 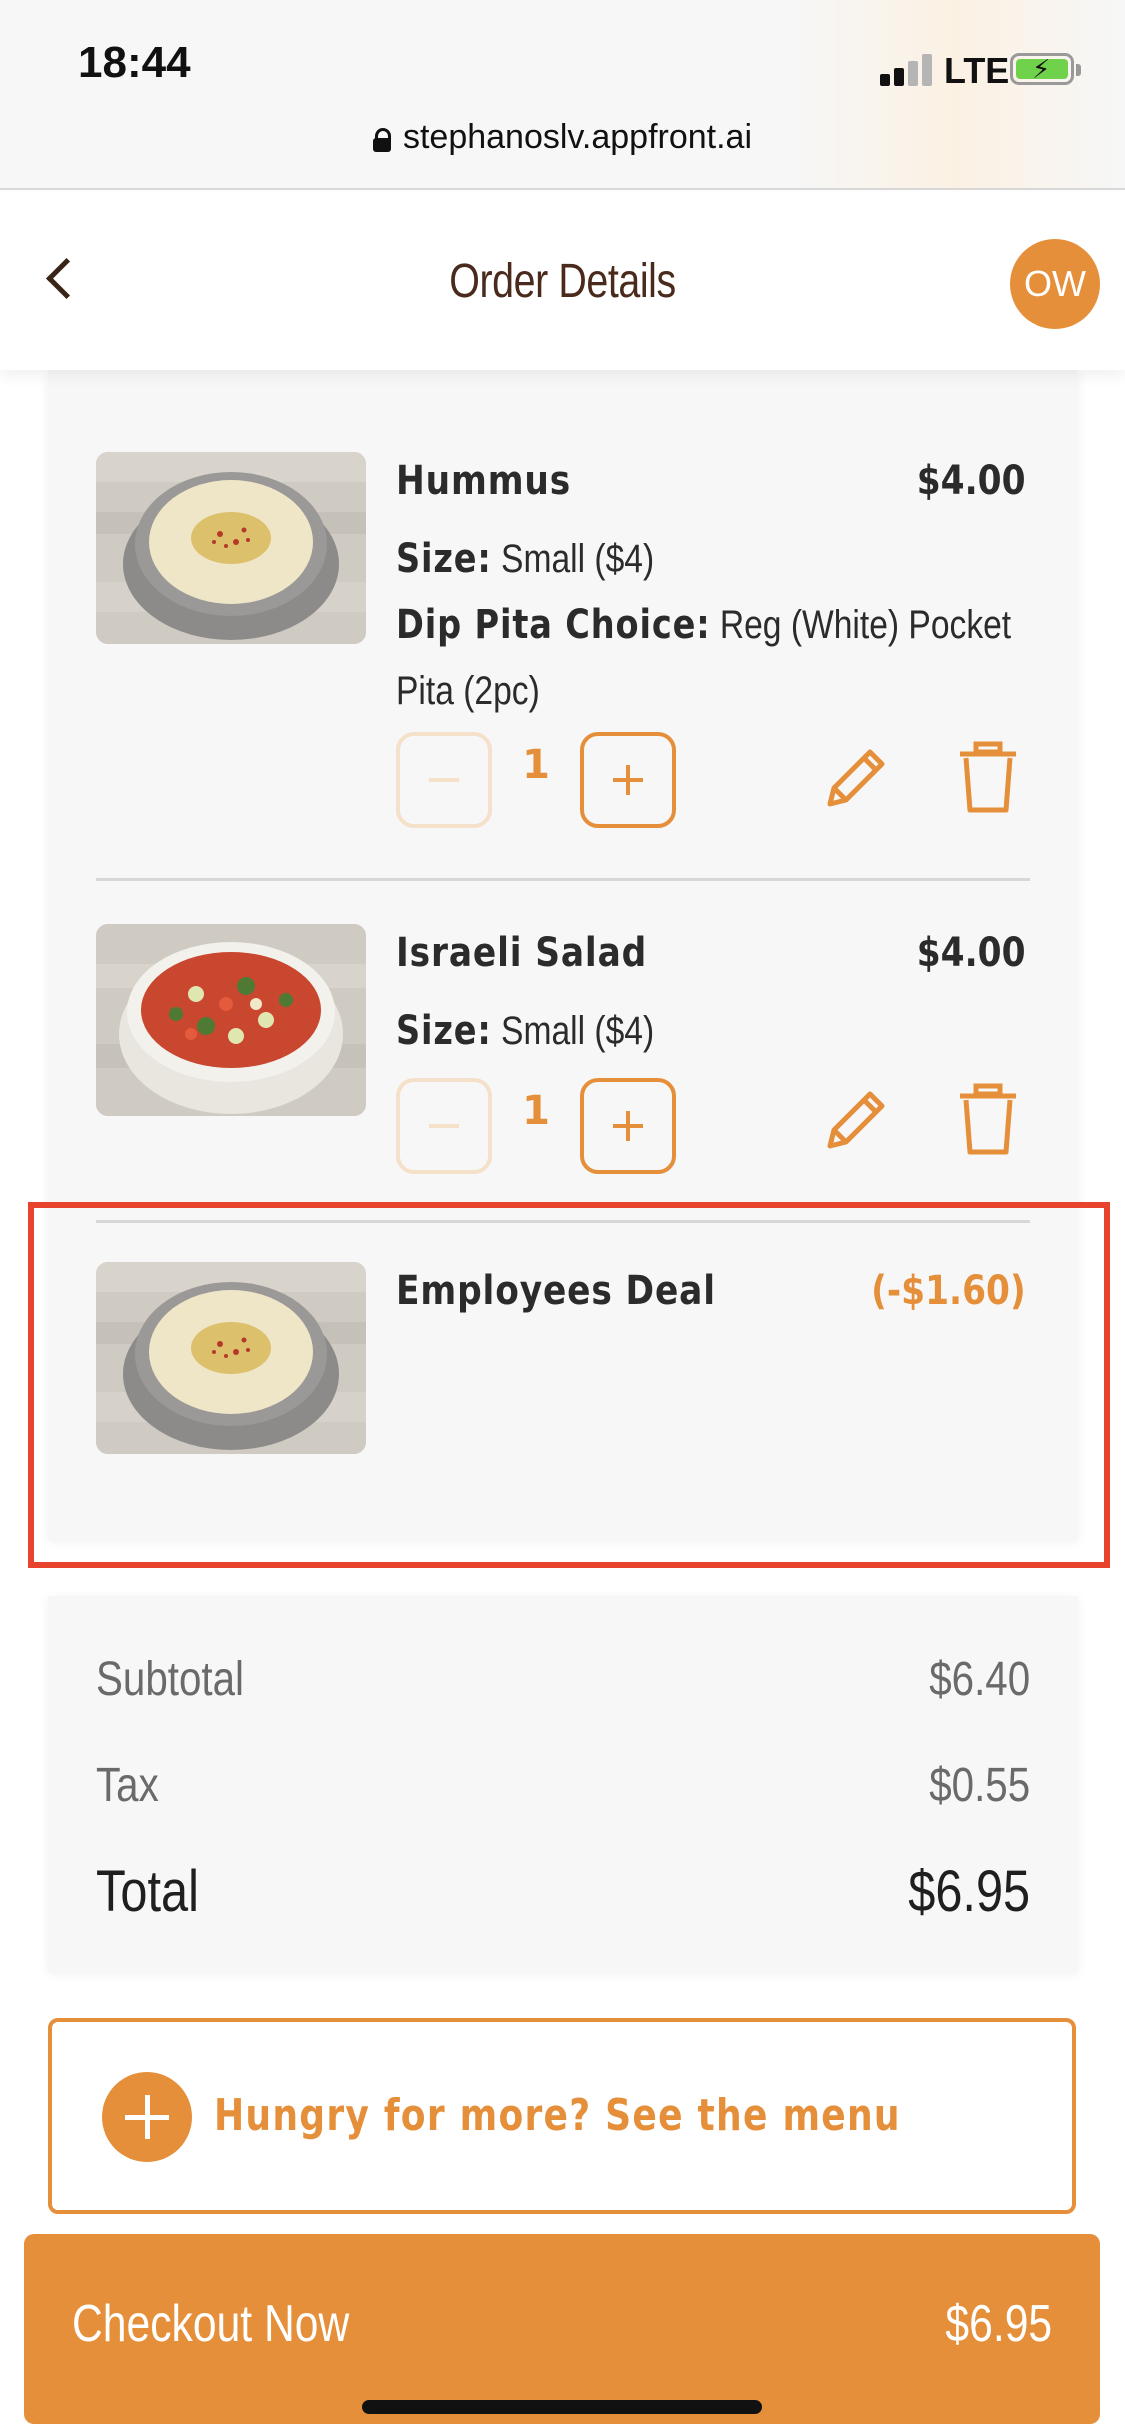 I want to click on order-totals-card: Subtotal $6.40 Tax $0.55 Total $6.95, so click(x=563, y=1784).